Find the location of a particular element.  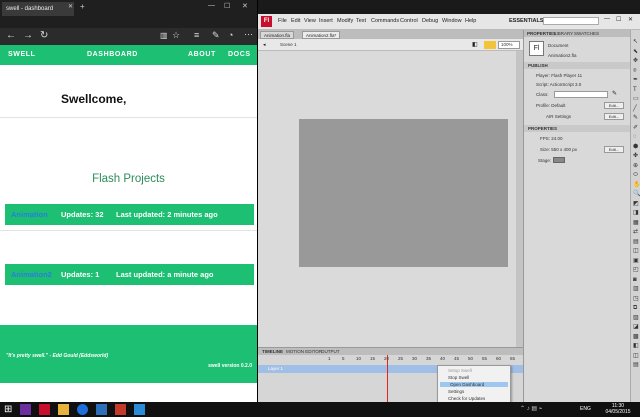

tray-icons: ⌃ ♪ ▤ ⌁ is located at coordinates (531, 408).